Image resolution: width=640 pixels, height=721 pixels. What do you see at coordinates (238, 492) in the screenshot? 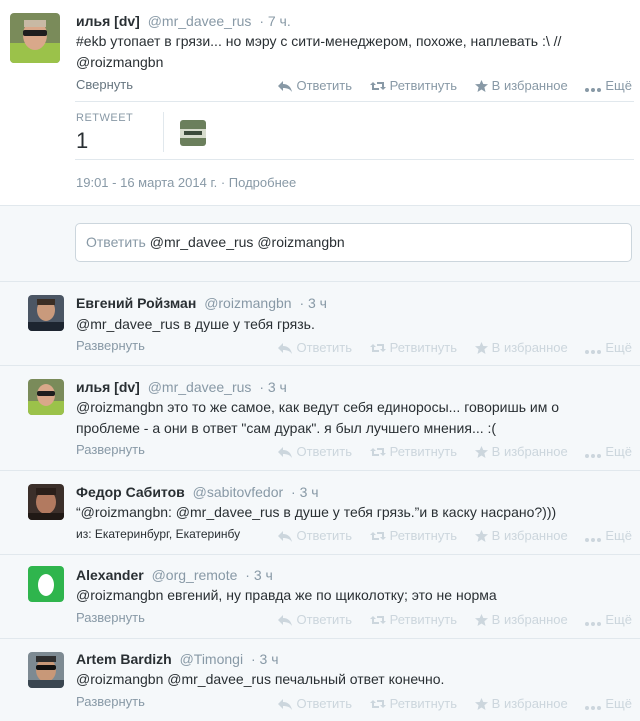
I see `author-handle: @sabitovfedor` at bounding box center [238, 492].